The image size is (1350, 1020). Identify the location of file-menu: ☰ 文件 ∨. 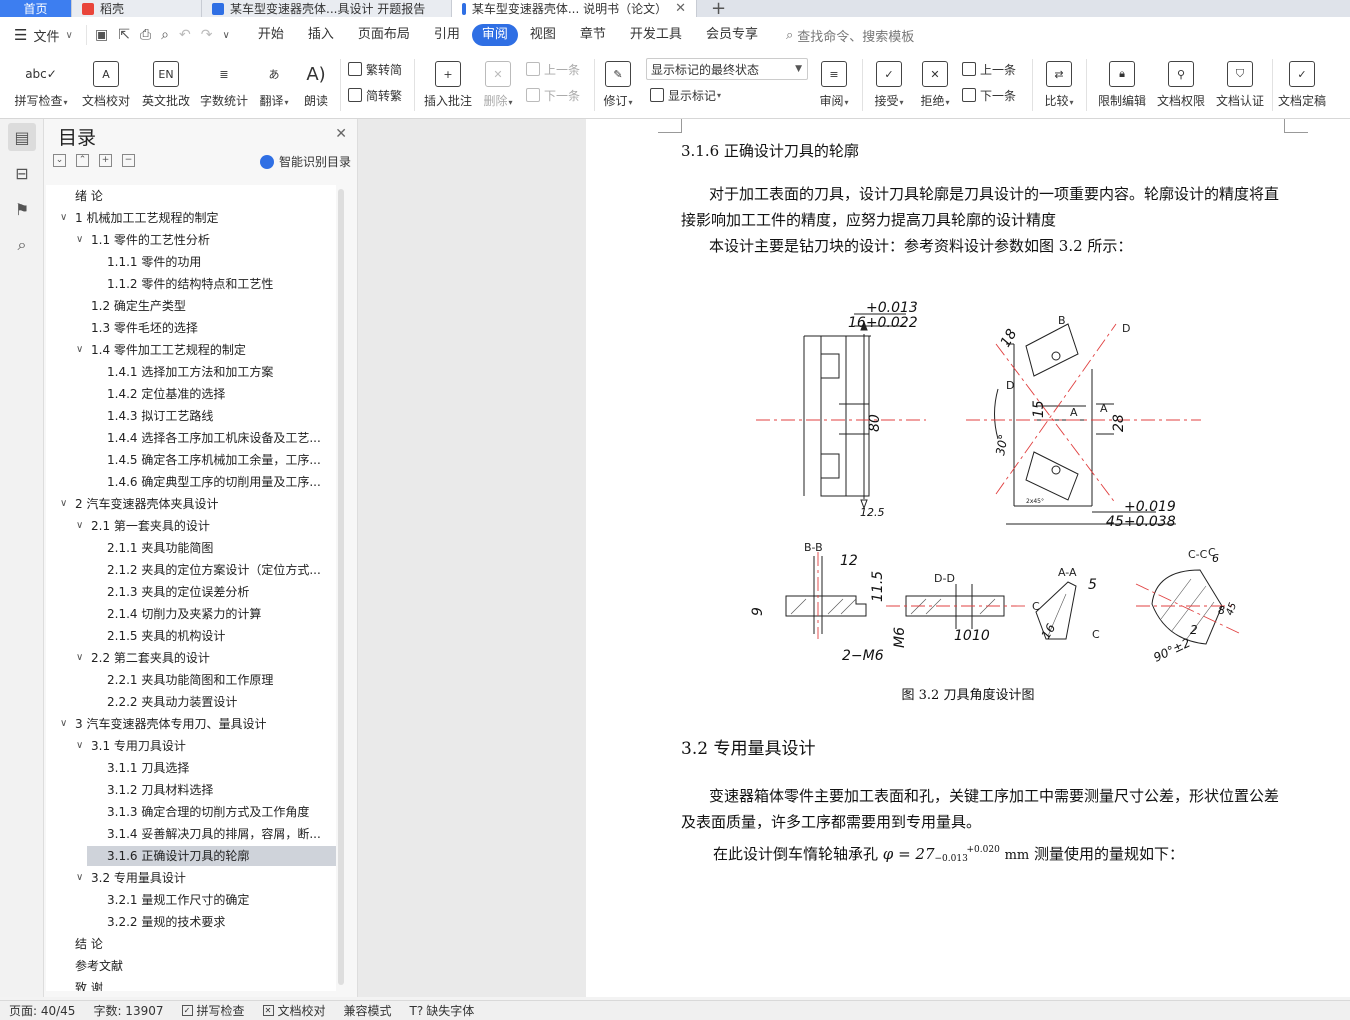
(43, 35).